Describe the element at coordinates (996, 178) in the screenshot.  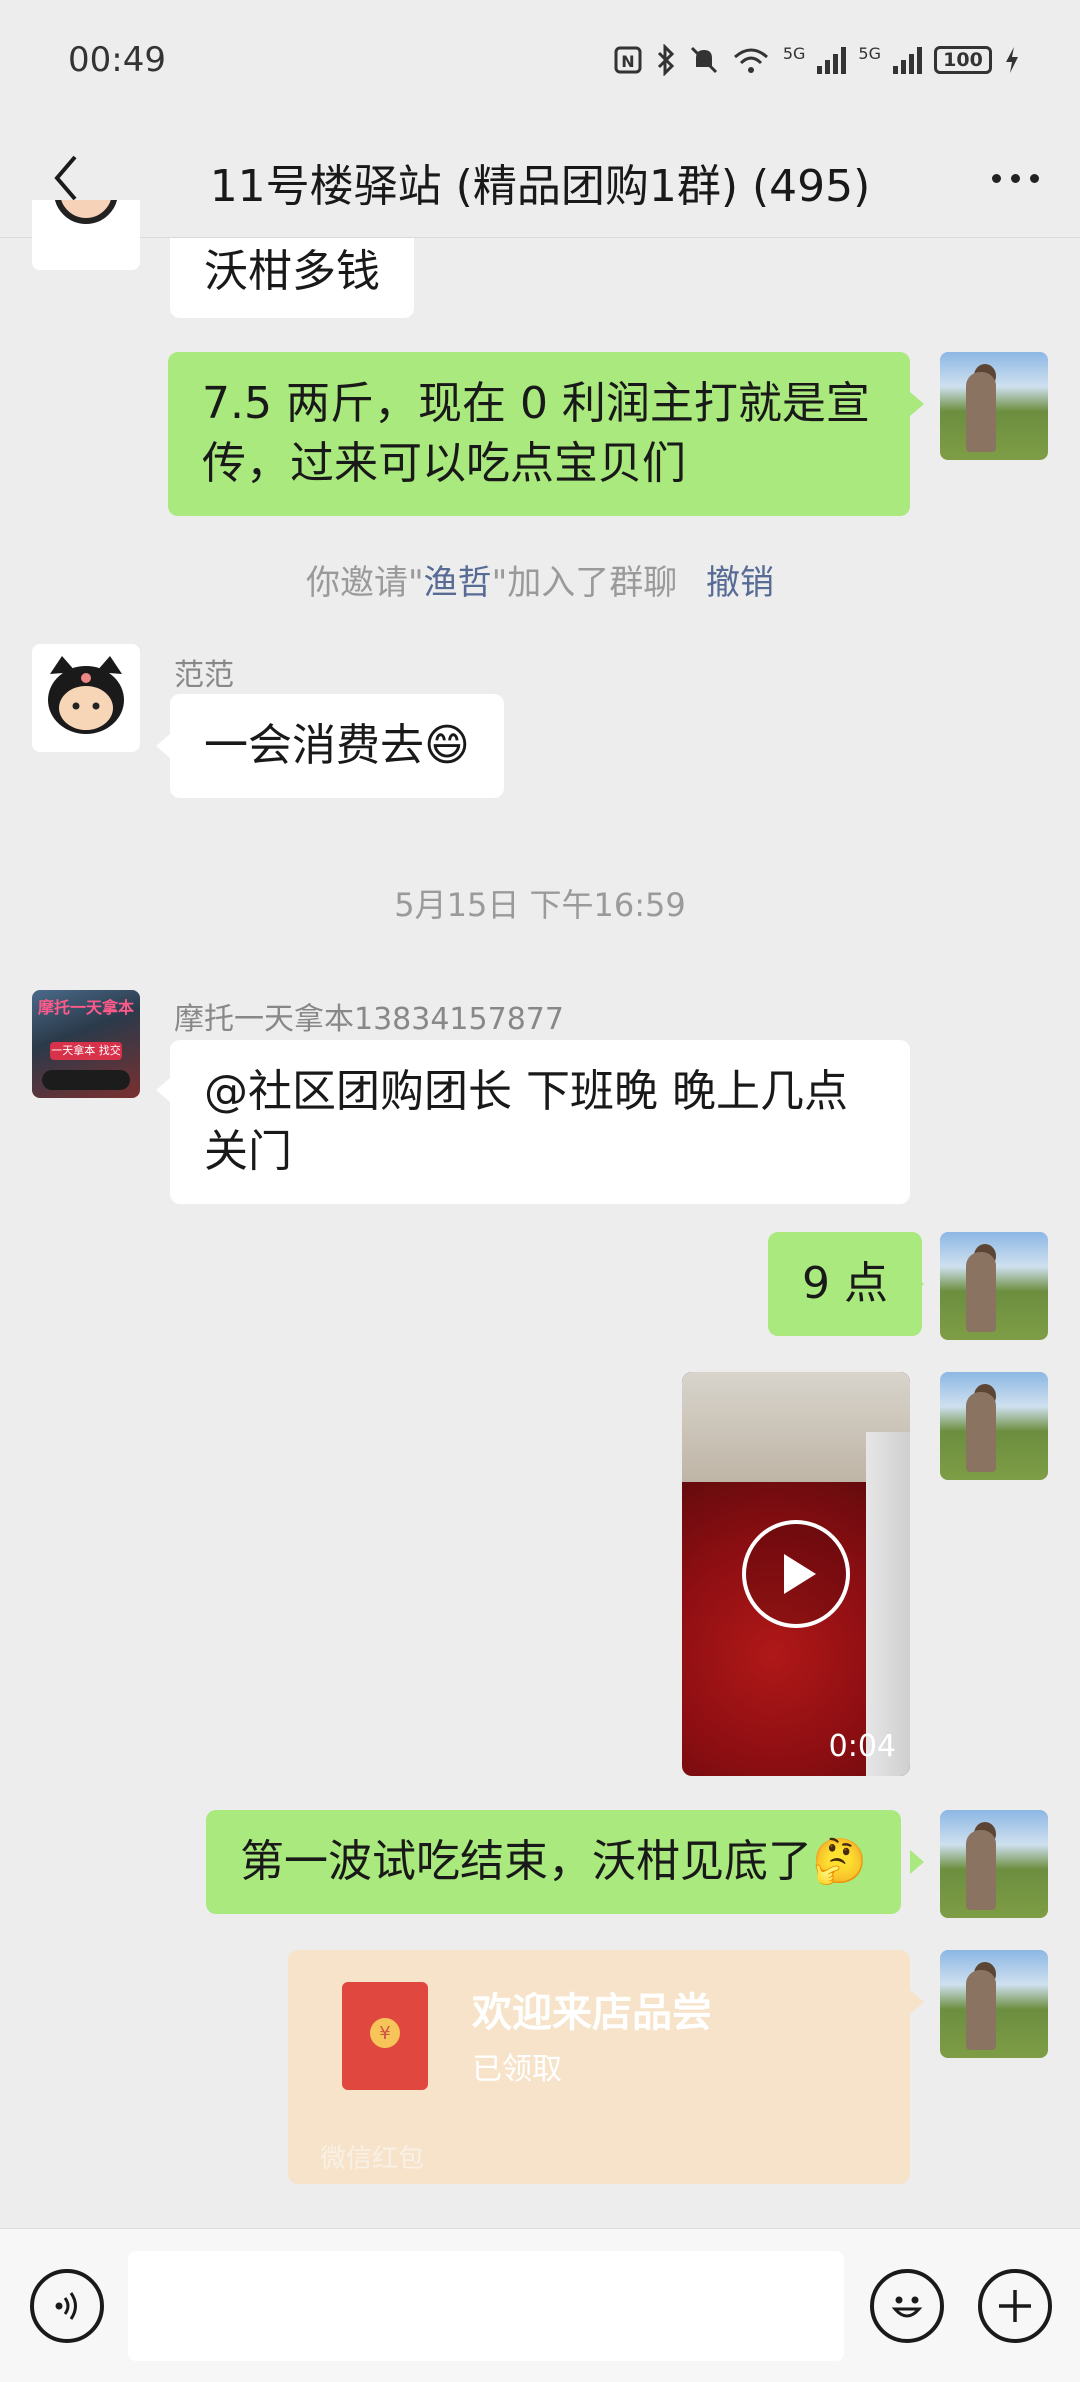
I see `more-dots-icon` at that location.